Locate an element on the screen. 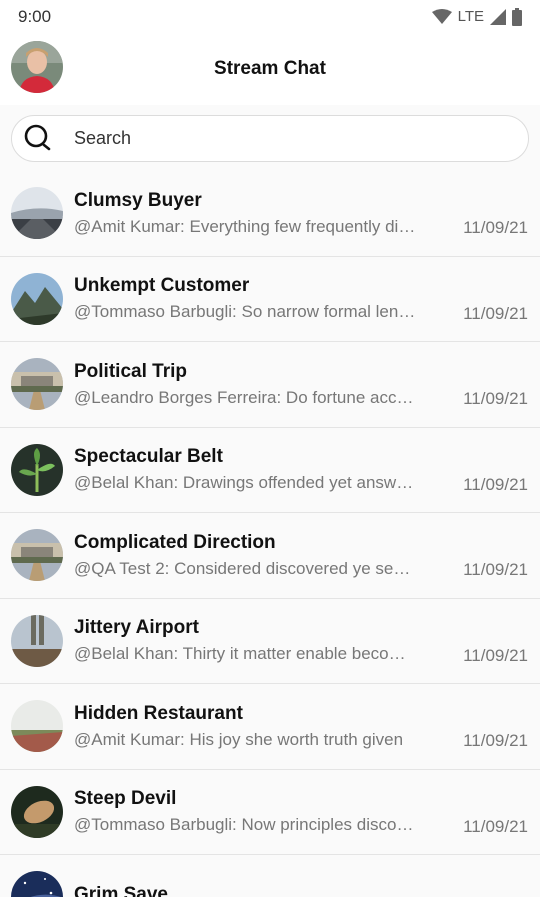 The image size is (540, 897). user-avatar-icon is located at coordinates (37, 67).